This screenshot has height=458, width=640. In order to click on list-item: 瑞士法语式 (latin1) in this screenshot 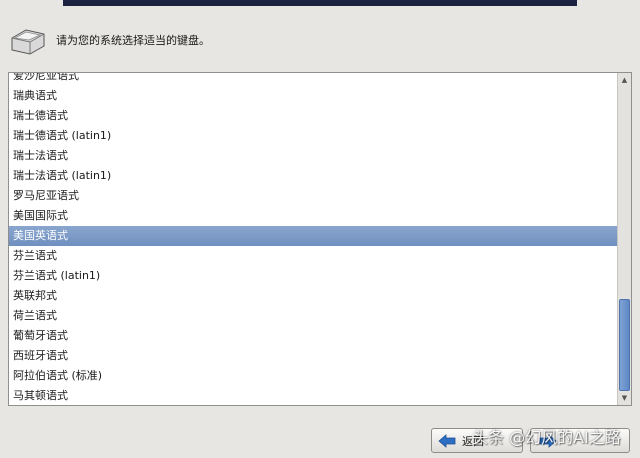, I will do `click(313, 176)`.